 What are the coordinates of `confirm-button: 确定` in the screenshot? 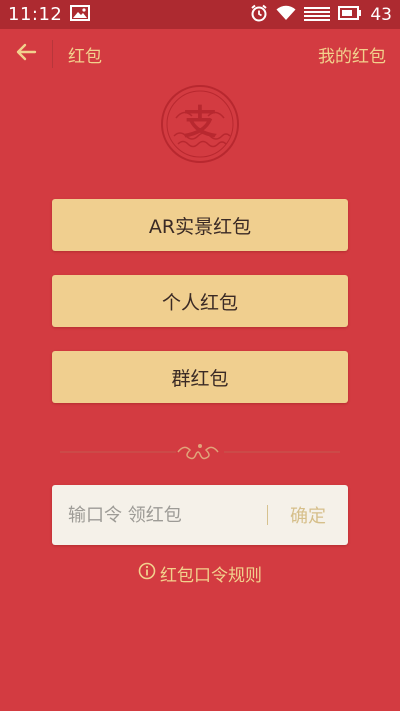 It's located at (308, 515).